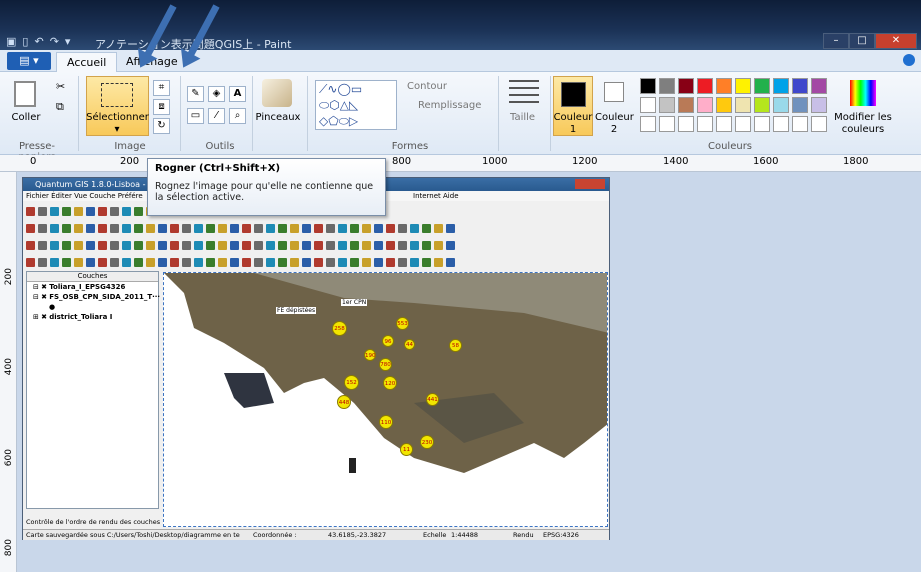 The image size is (921, 572). Describe the element at coordinates (161, 107) in the screenshot. I see `resize-icon: ⧈` at that location.